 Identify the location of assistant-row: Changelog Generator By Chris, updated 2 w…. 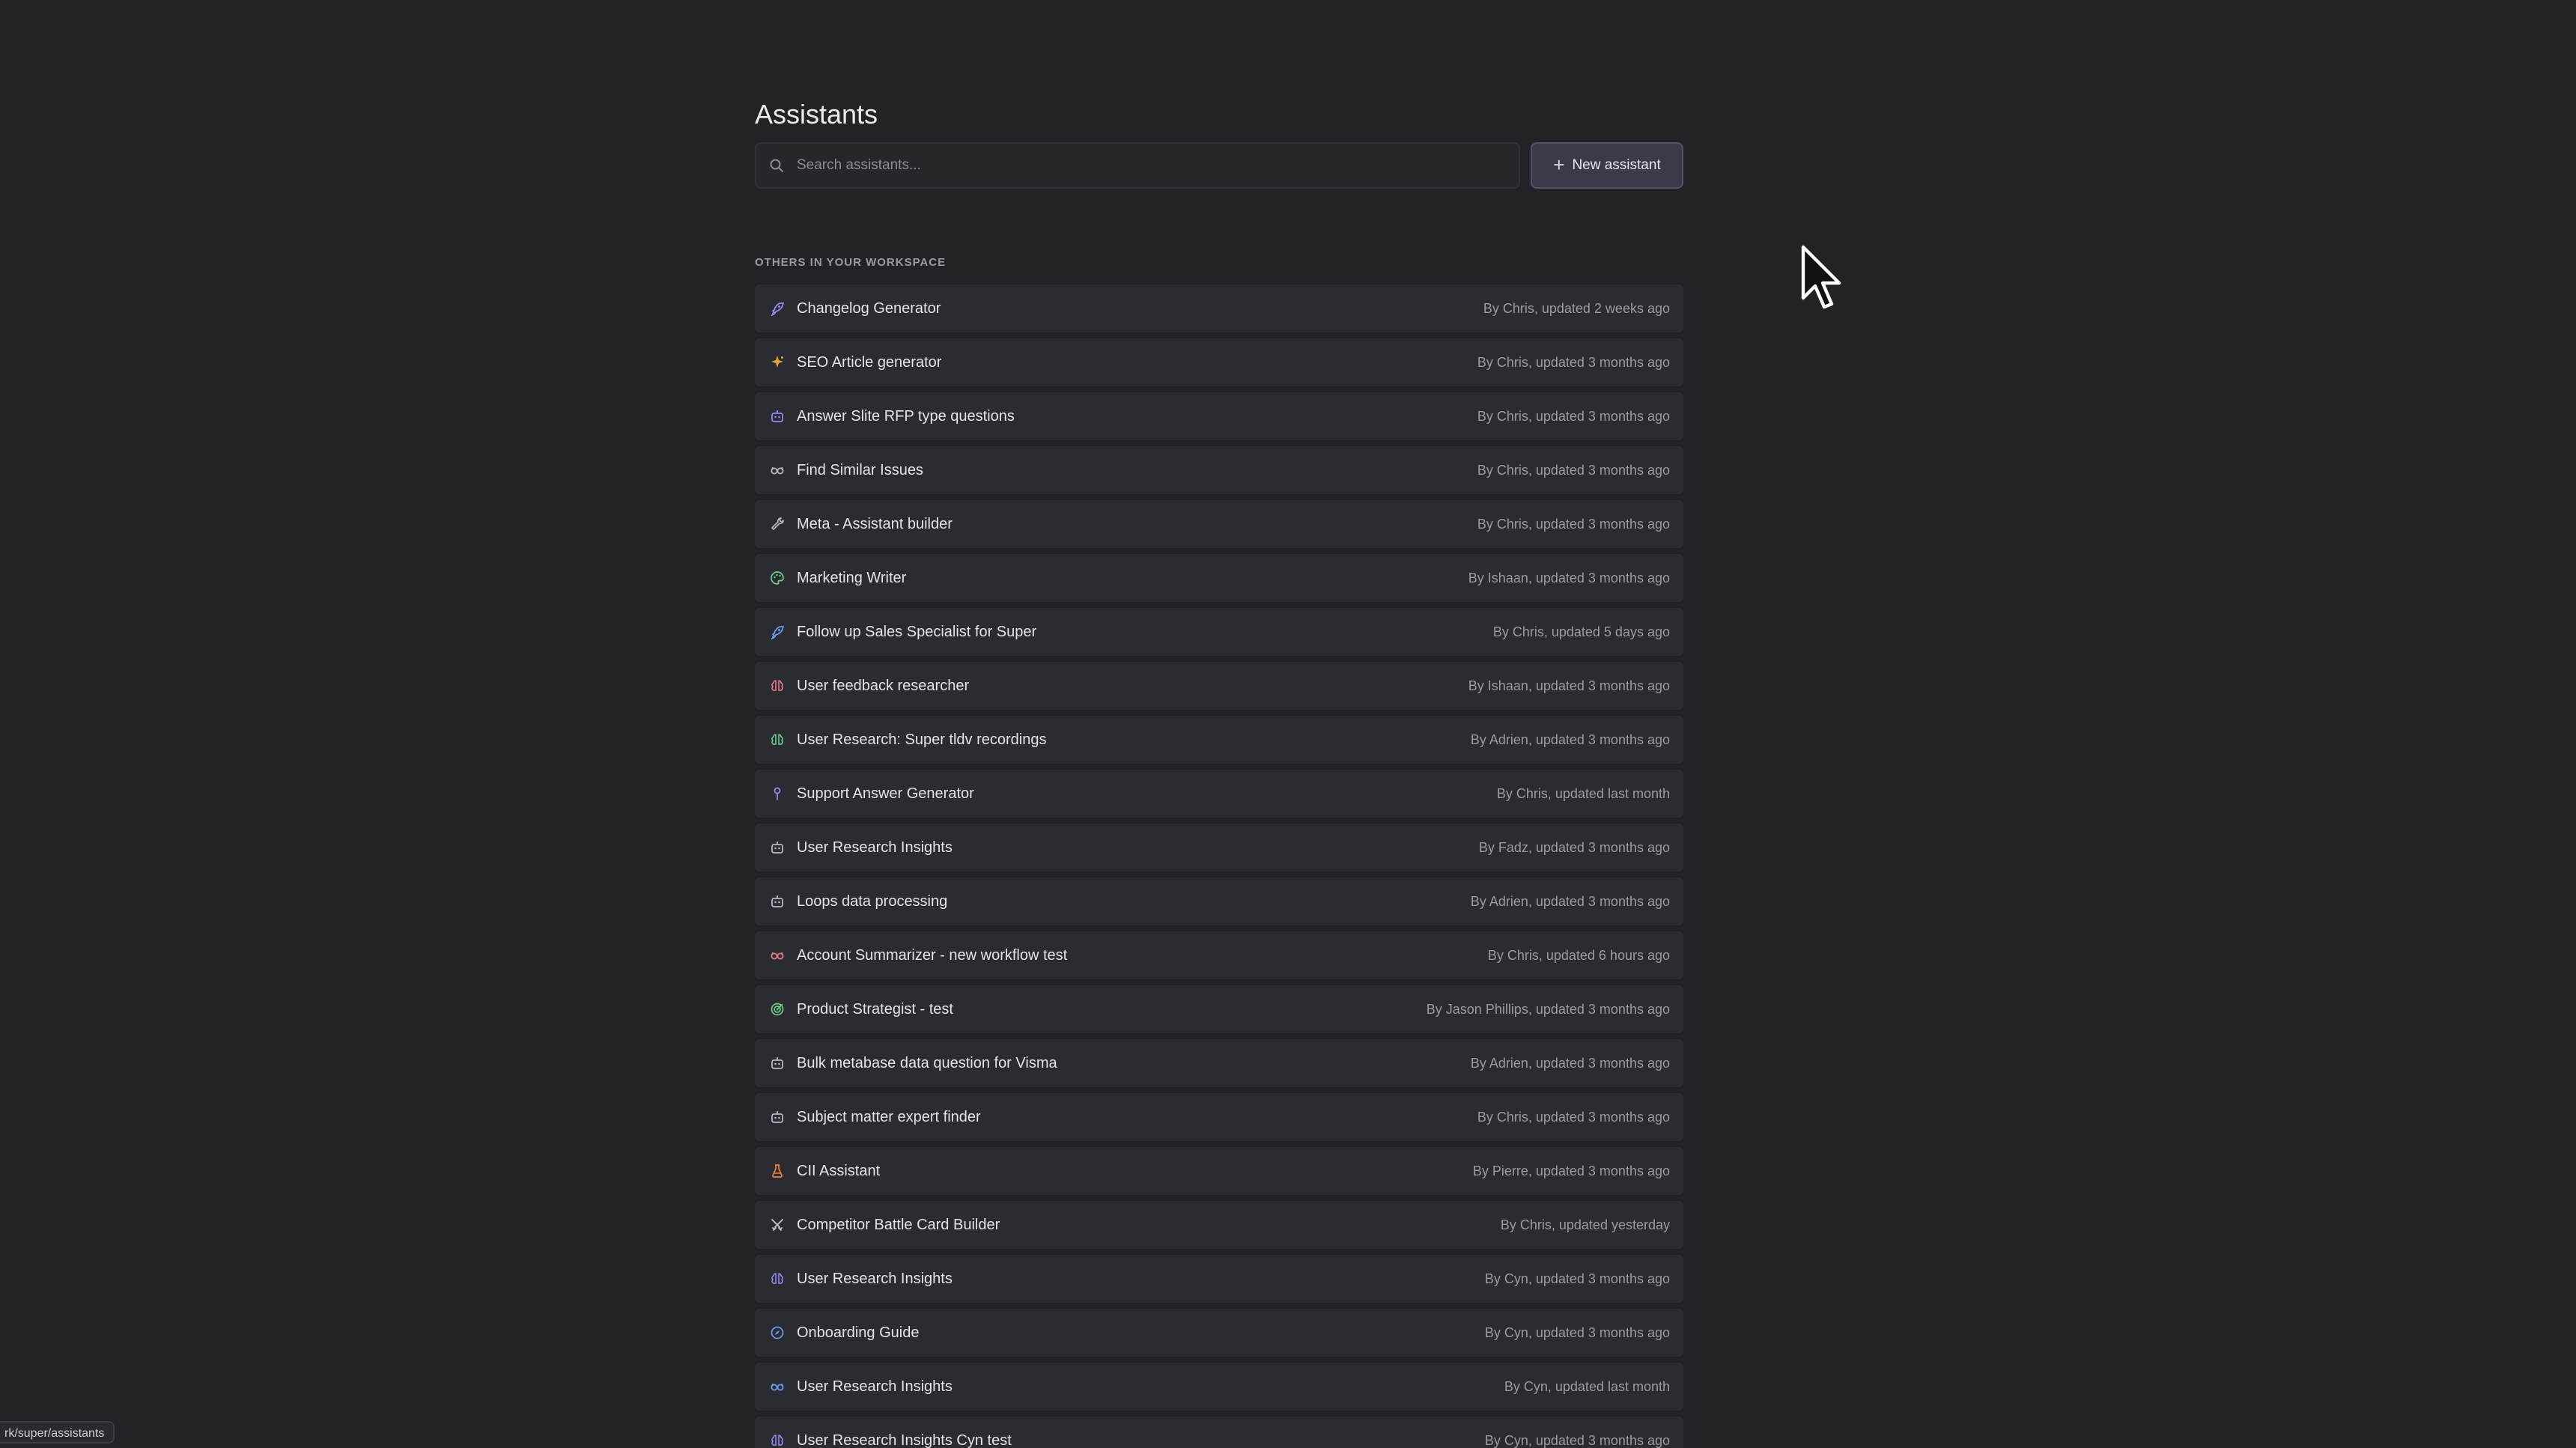
(1219, 308).